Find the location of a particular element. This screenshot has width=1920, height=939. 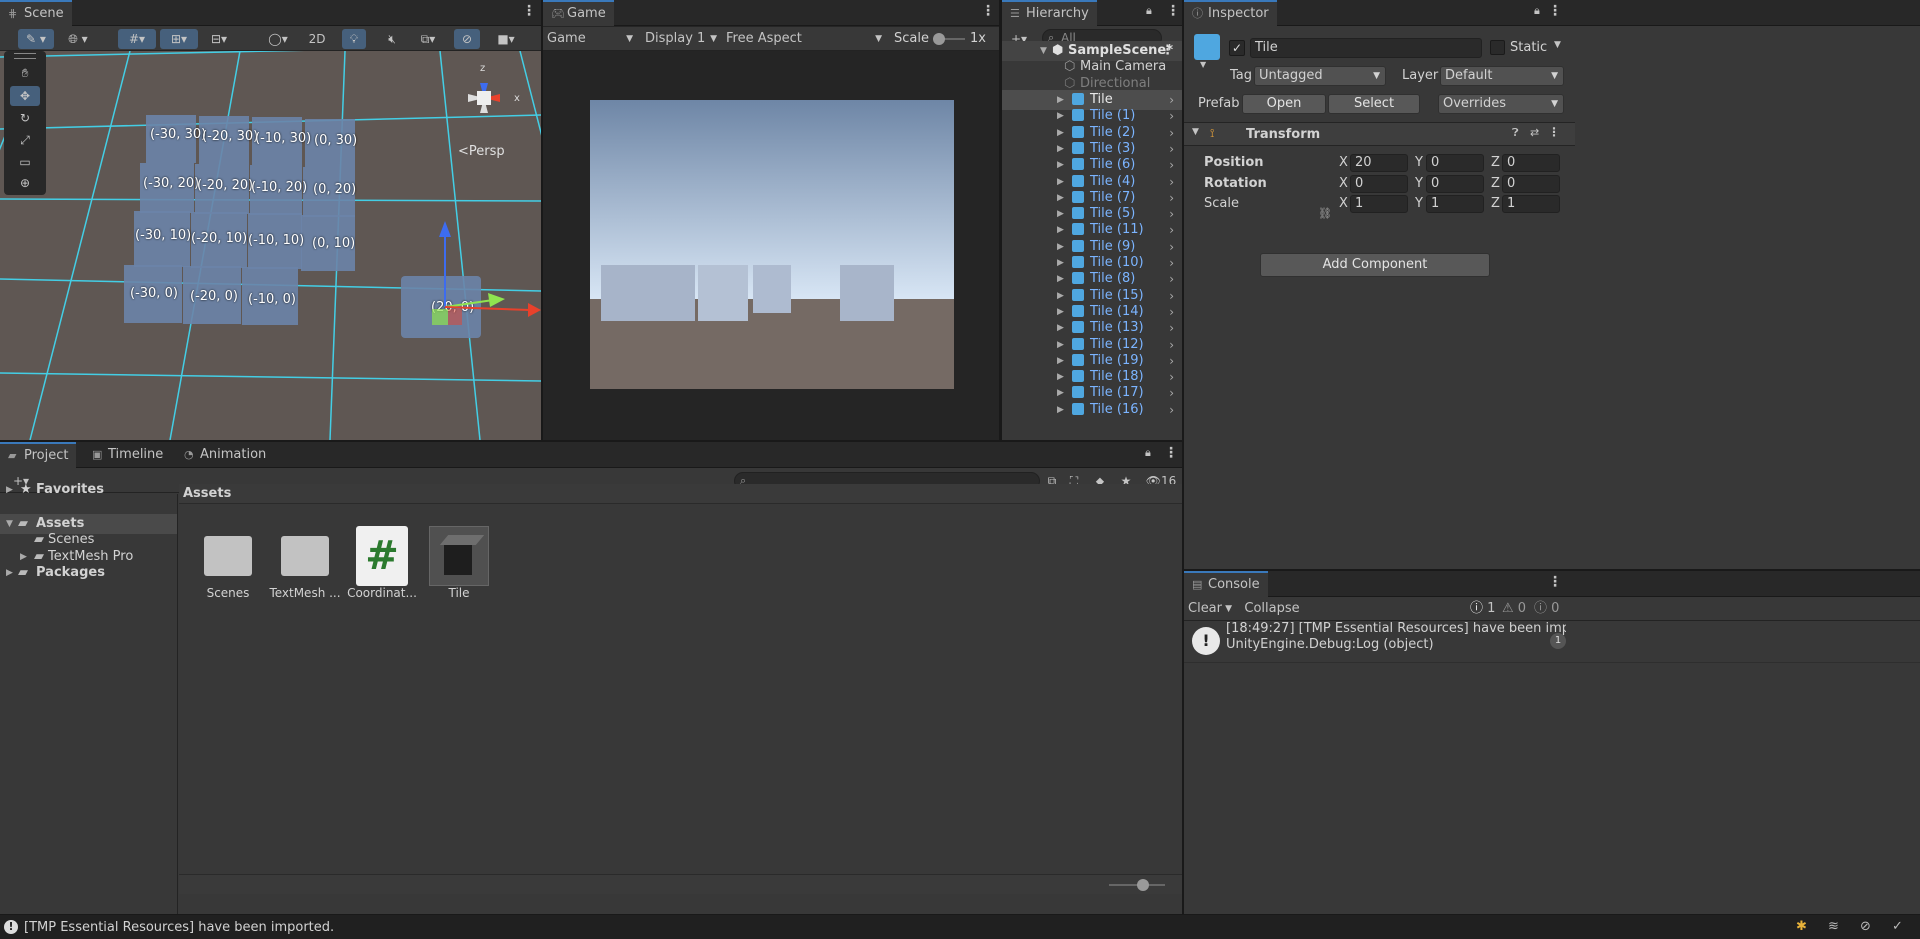

tab-project: ▰ Project is located at coordinates (38, 455).